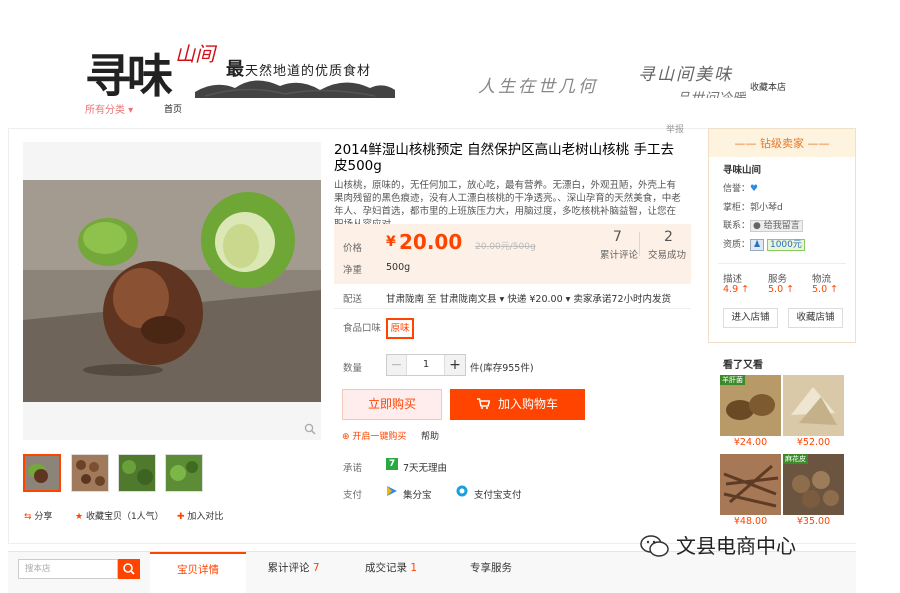  What do you see at coordinates (750, 405) in the screenshot?
I see `recommended-item: 羊肝菌` at bounding box center [750, 405].